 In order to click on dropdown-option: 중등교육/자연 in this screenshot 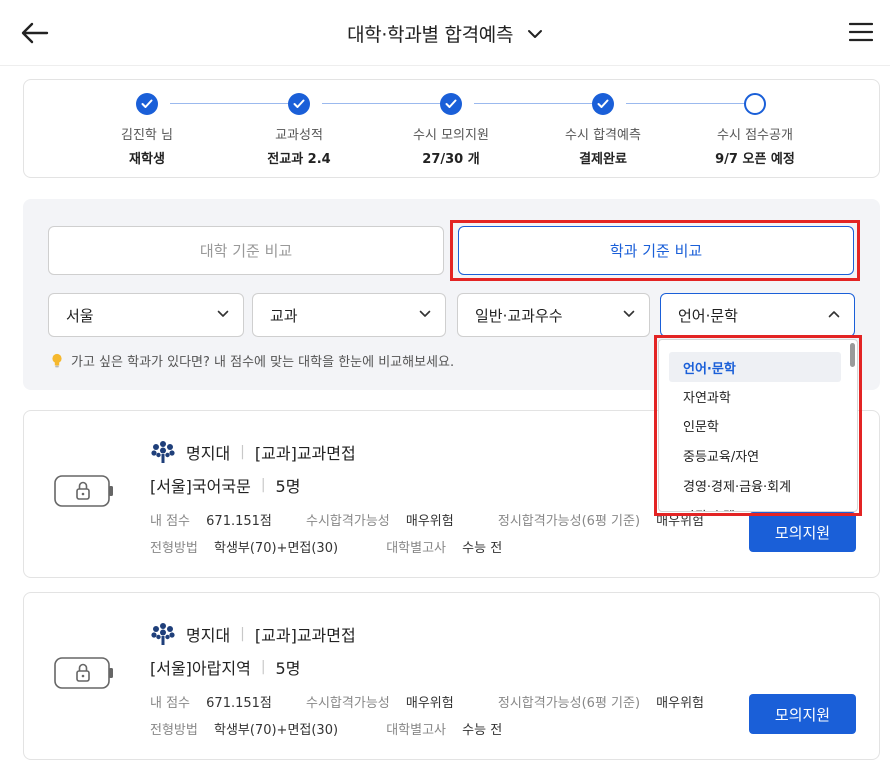, I will do `click(755, 455)`.